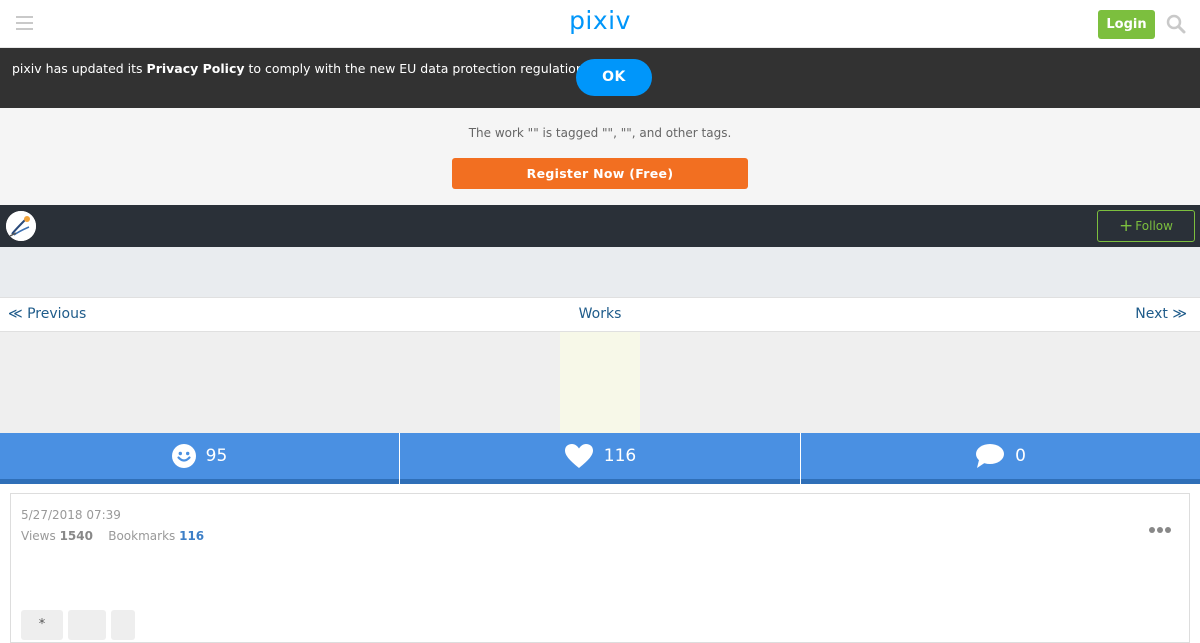  I want to click on plus-icon: +, so click(1126, 226).